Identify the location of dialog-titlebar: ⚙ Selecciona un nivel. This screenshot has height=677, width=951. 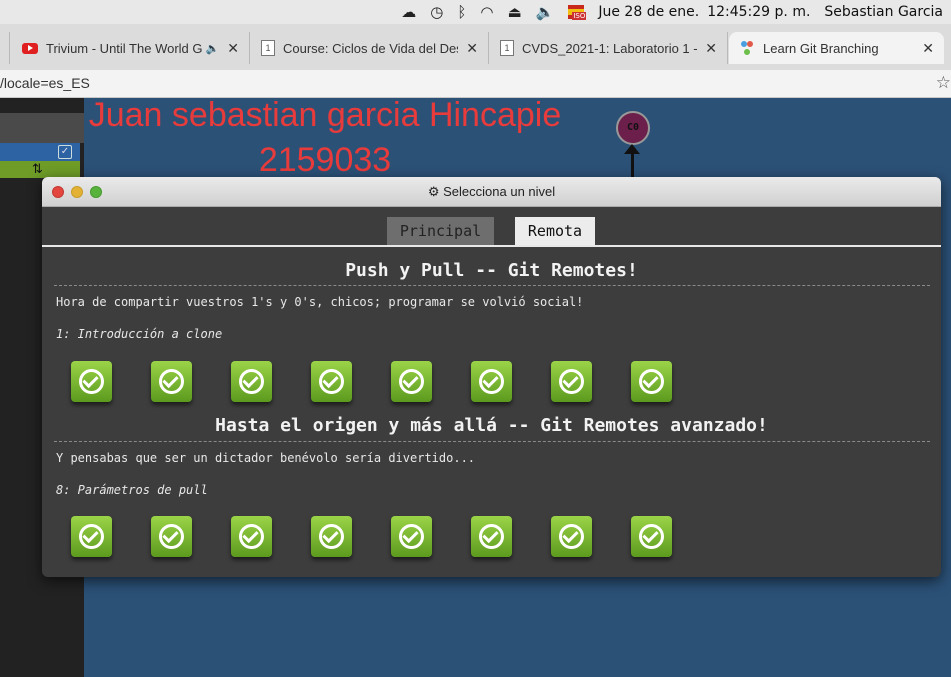
(491, 192).